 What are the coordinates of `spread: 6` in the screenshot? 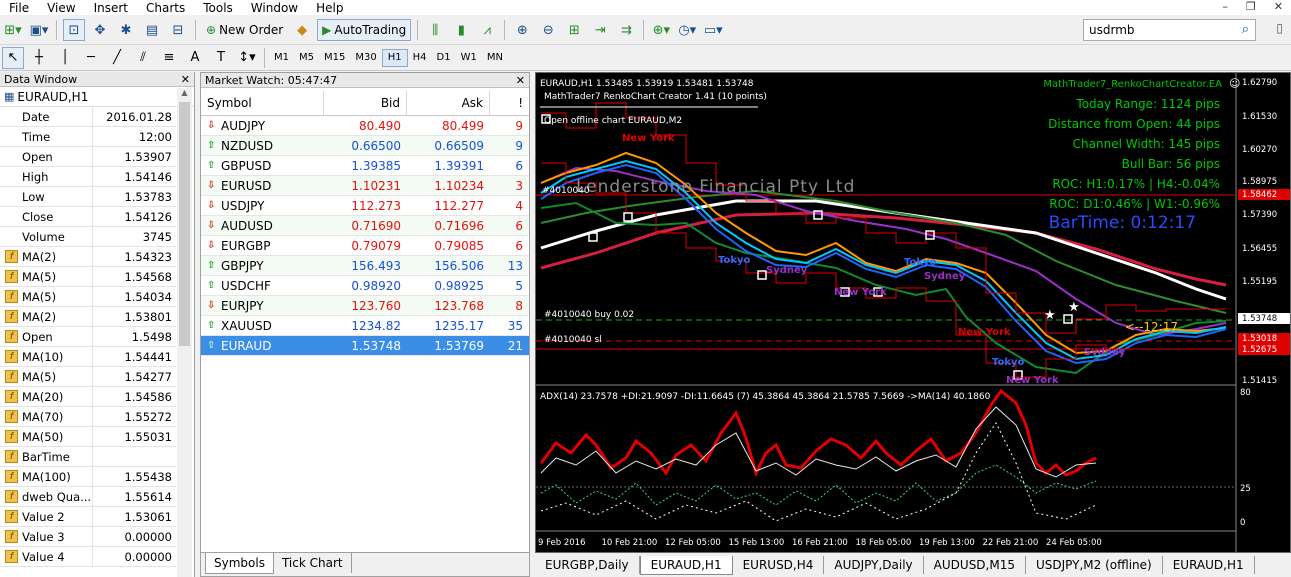 It's located at (519, 165).